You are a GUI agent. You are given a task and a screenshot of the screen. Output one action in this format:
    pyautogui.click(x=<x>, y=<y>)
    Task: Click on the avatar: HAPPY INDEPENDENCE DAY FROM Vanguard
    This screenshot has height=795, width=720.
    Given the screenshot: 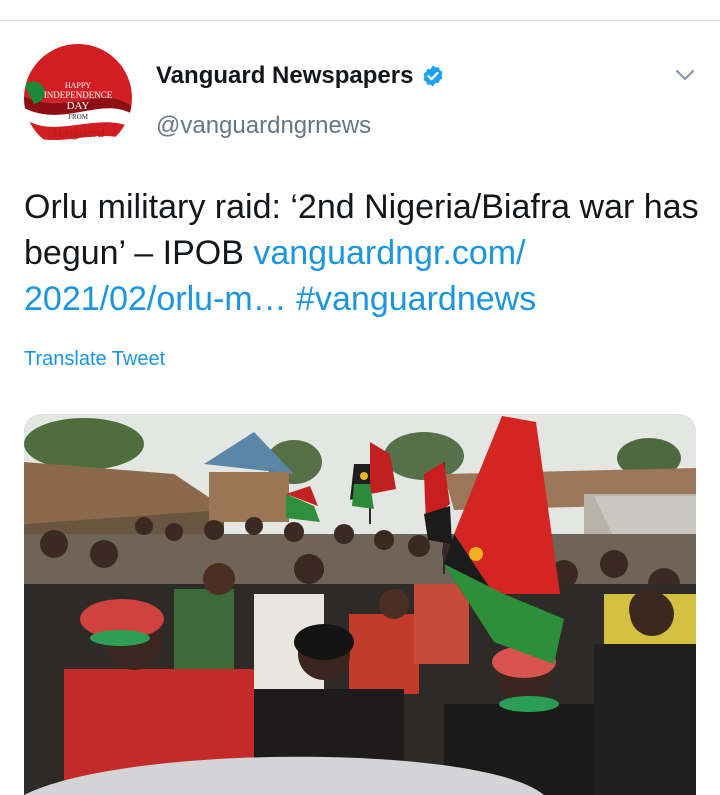 What is the action you would take?
    pyautogui.click(x=78, y=98)
    